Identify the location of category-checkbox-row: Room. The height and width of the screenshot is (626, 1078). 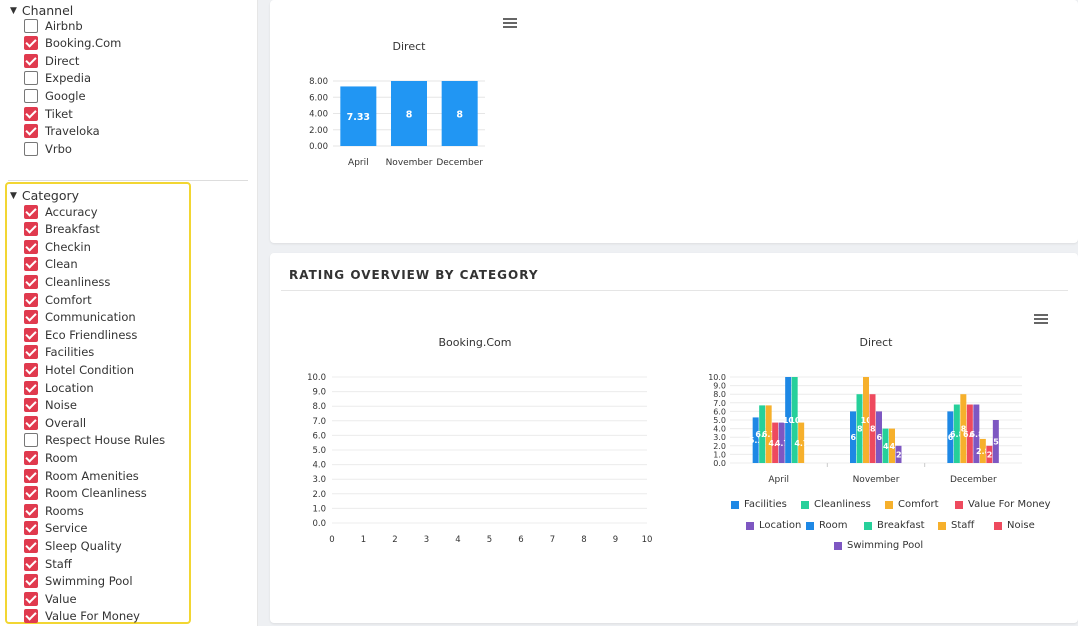
(51, 457).